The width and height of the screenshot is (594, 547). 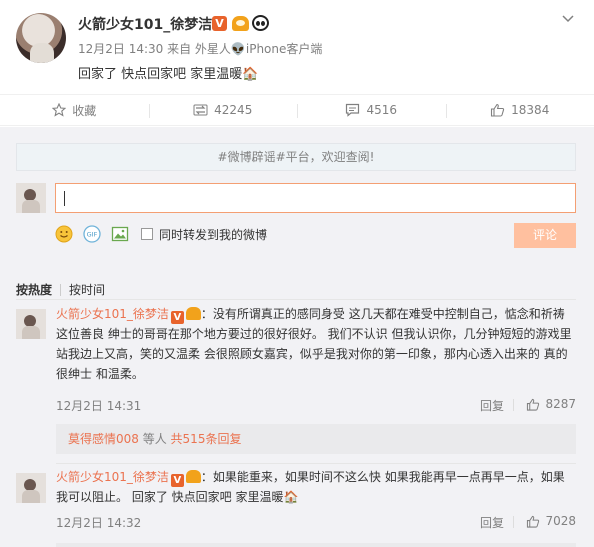 What do you see at coordinates (103, 439) in the screenshot?
I see `sub-reply-user: 莫得感情008` at bounding box center [103, 439].